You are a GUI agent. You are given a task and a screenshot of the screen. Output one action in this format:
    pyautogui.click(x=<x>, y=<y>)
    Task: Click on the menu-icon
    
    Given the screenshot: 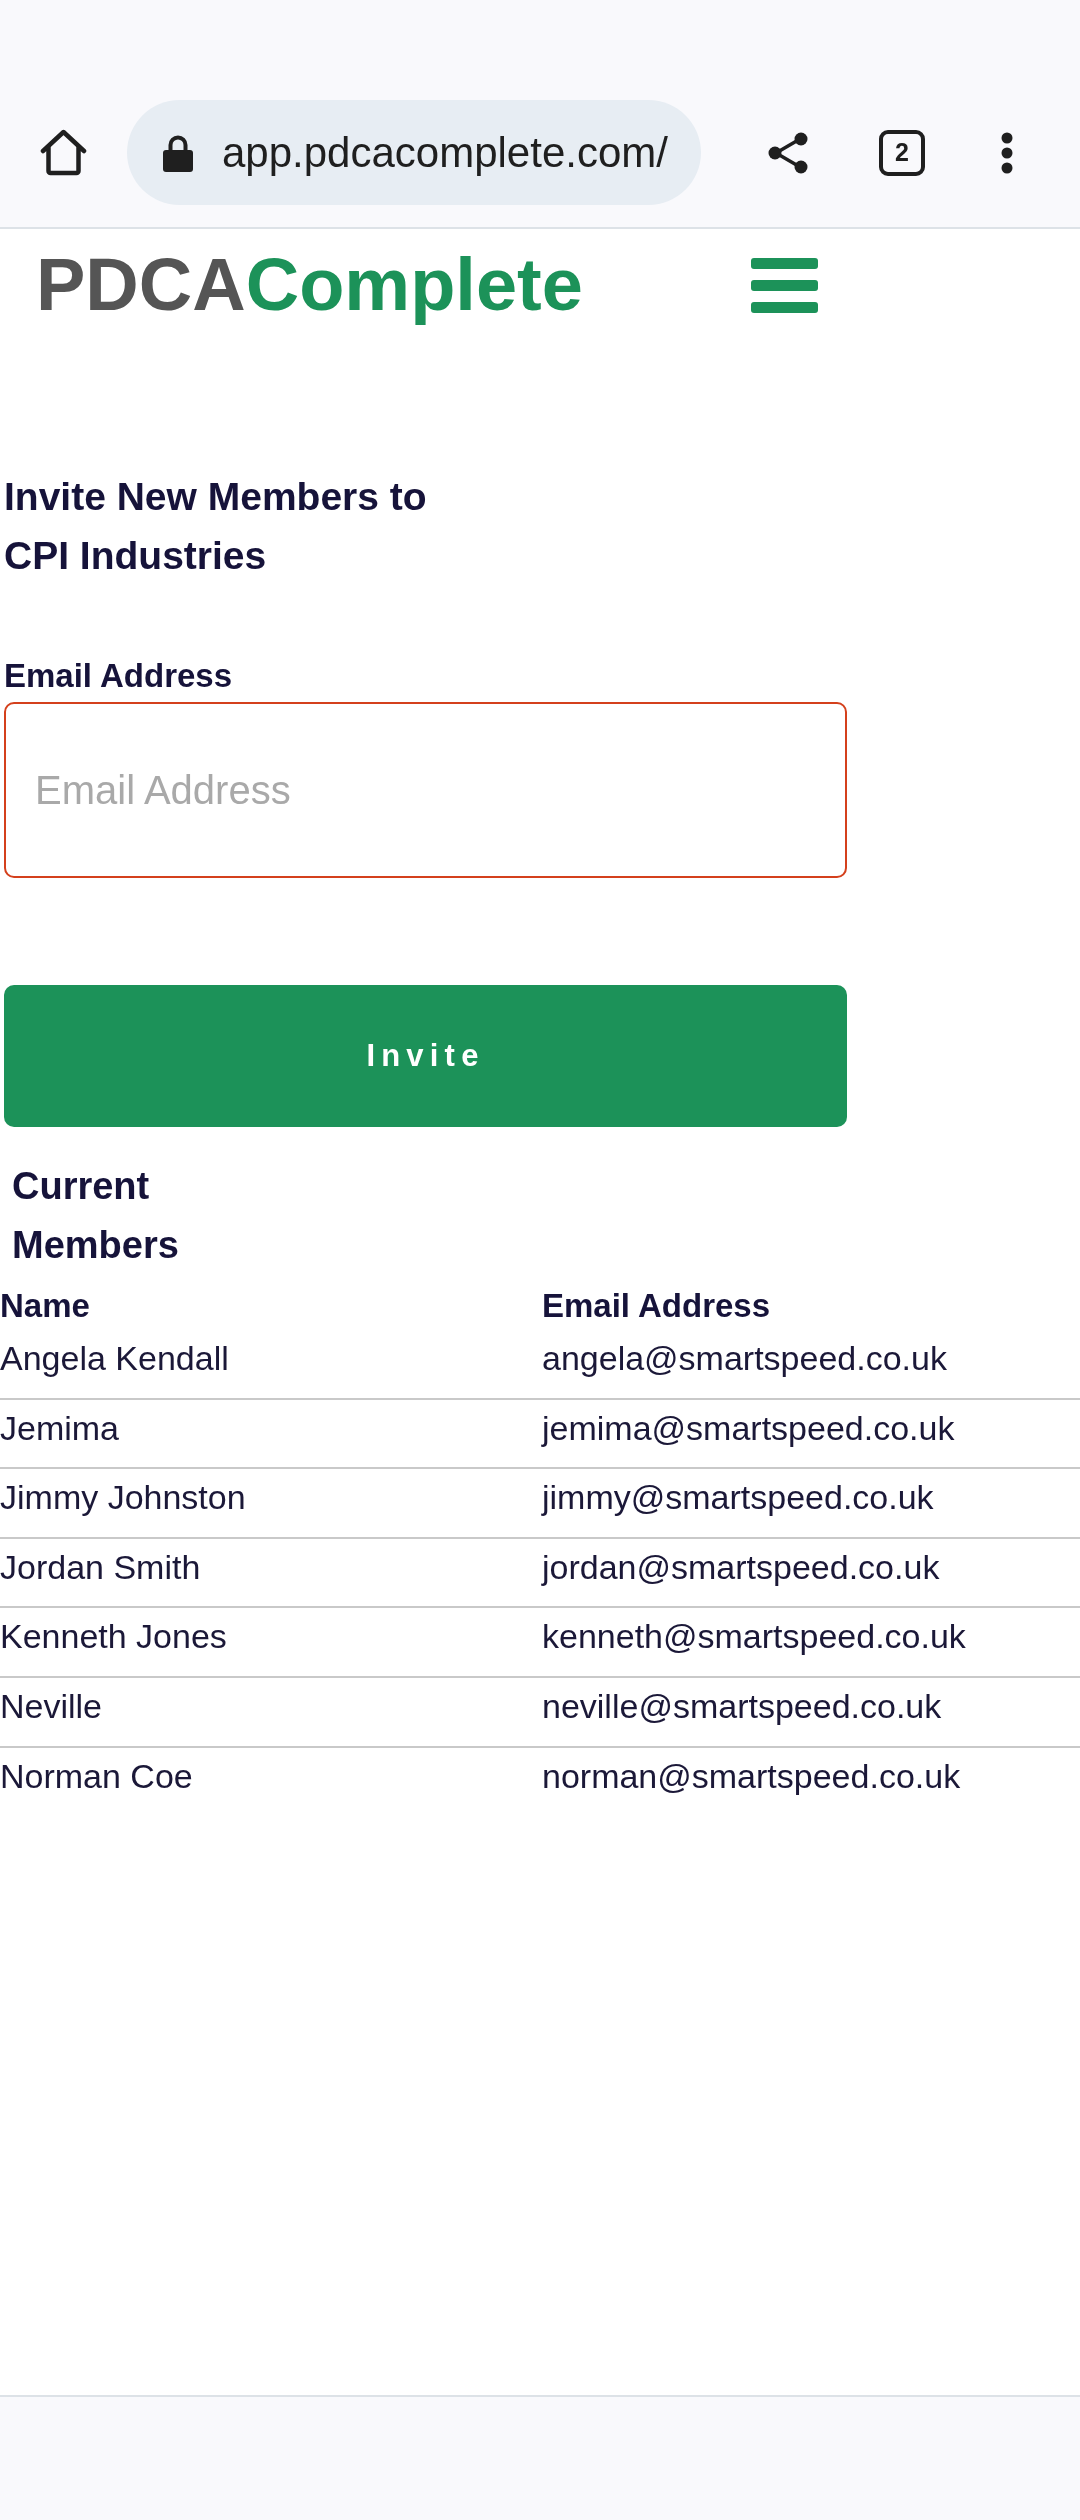 What is the action you would take?
    pyautogui.click(x=784, y=285)
    